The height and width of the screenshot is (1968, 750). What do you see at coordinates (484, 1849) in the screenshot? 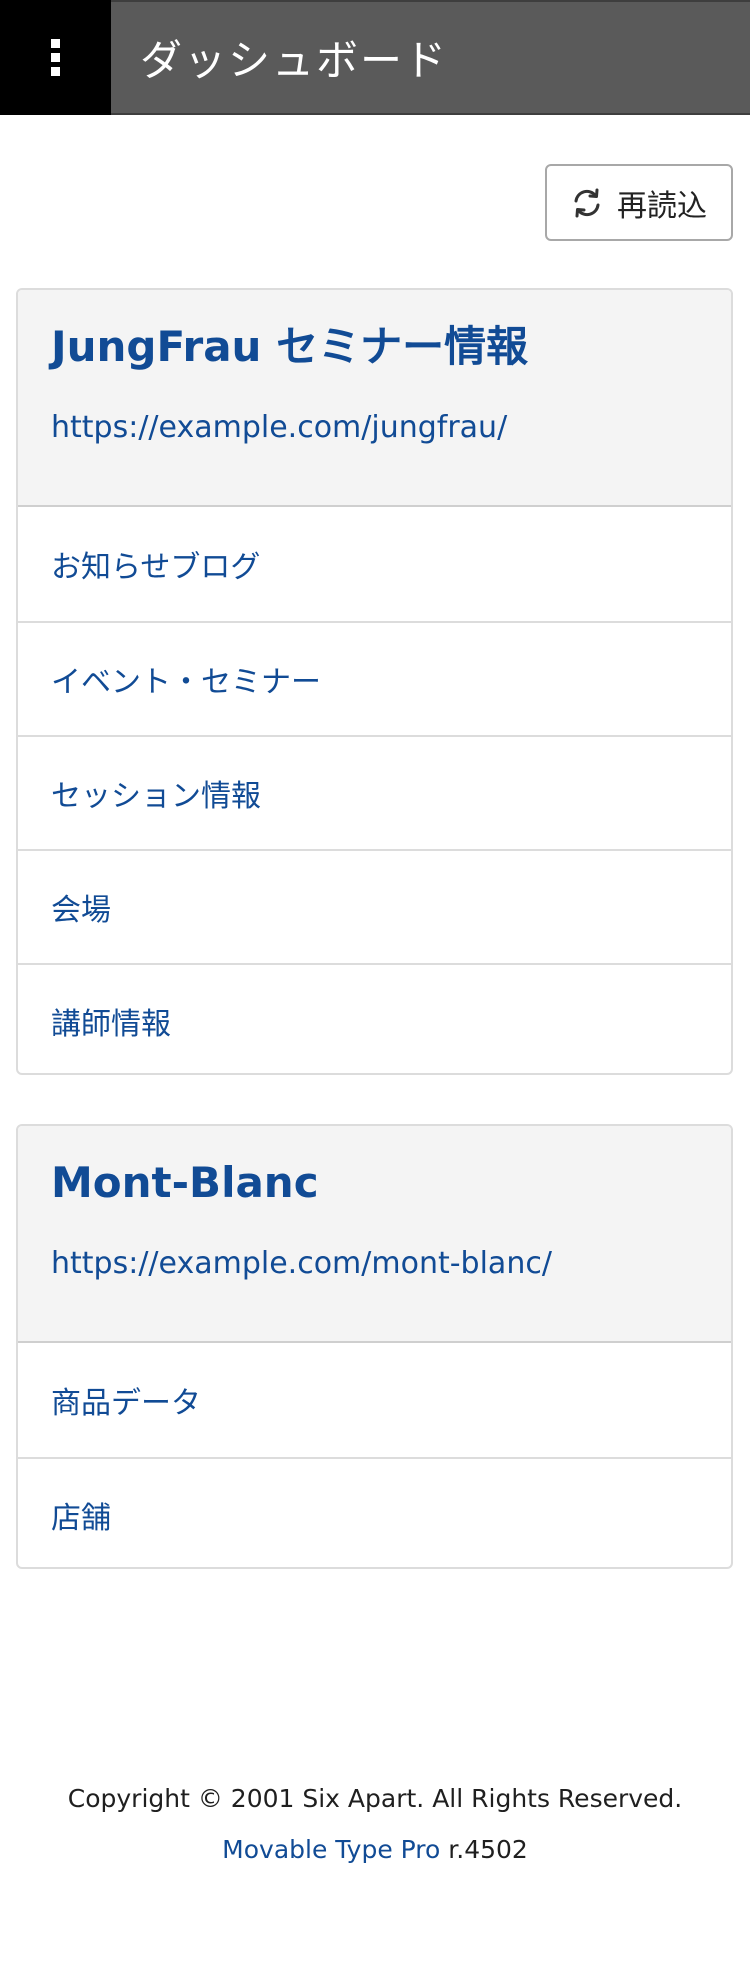
I see `revision-text: r.4502` at bounding box center [484, 1849].